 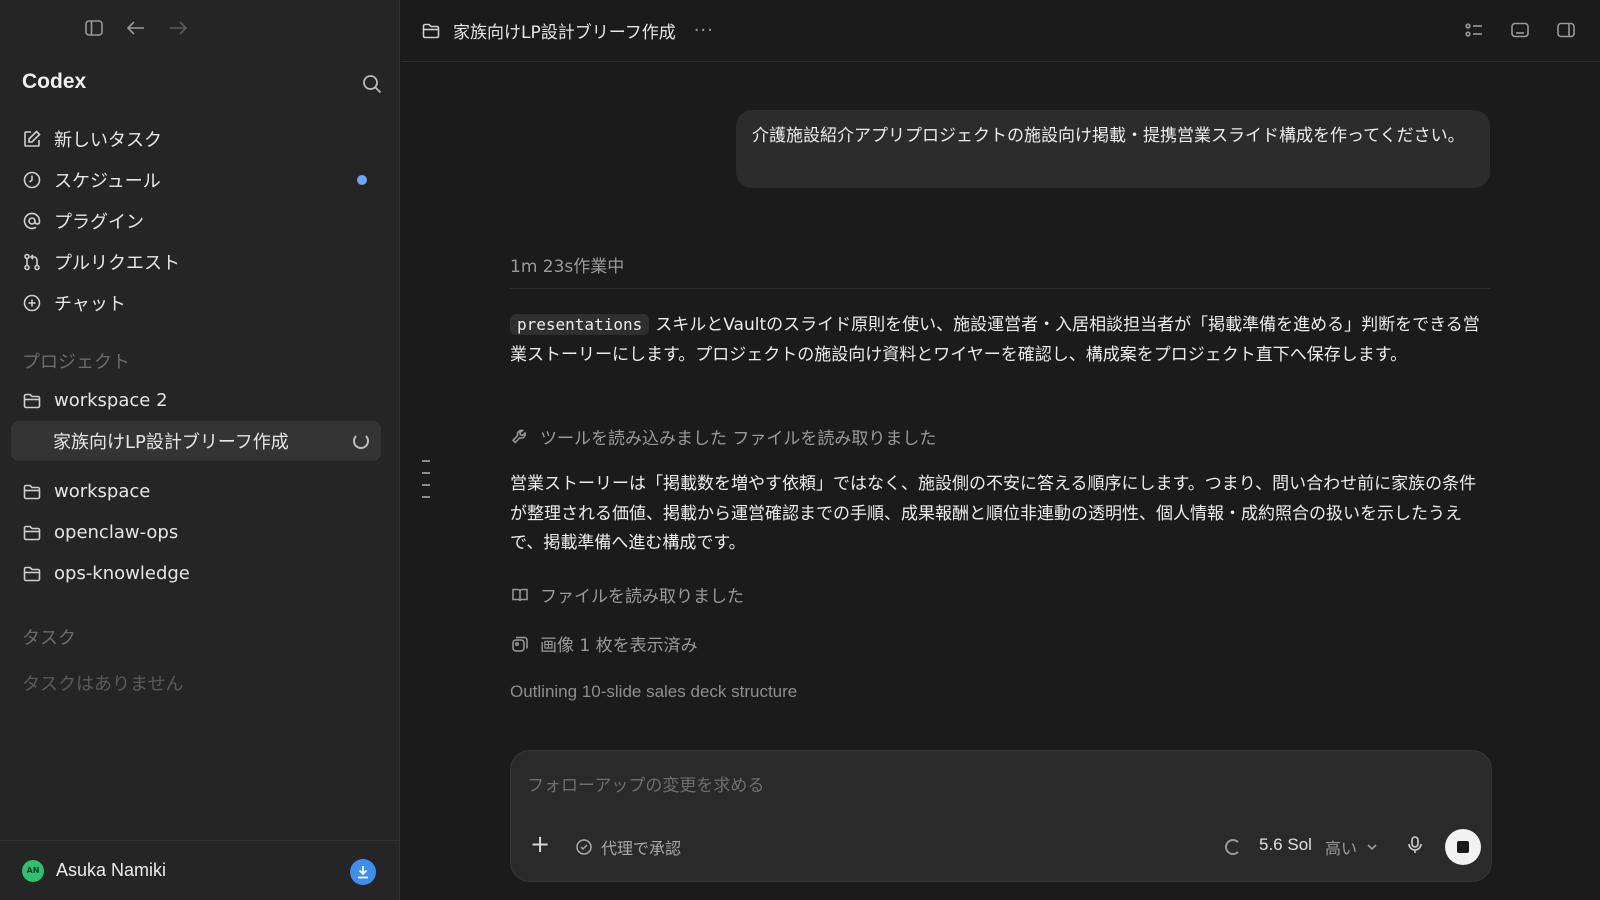 I want to click on microphone-icon, so click(x=1415, y=845).